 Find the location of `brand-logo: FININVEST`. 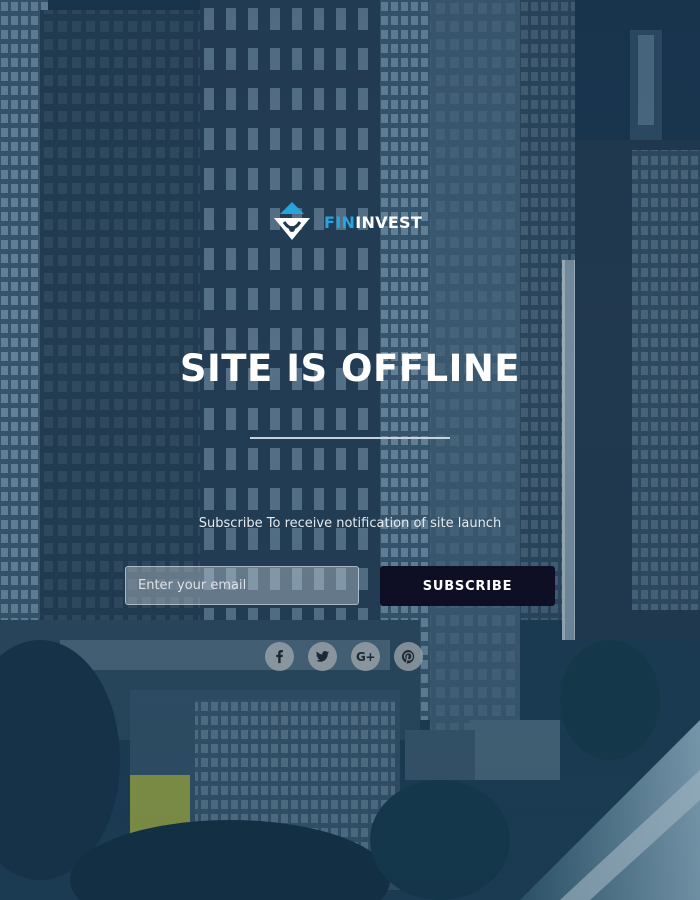

brand-logo: FININVEST is located at coordinates (355, 222).